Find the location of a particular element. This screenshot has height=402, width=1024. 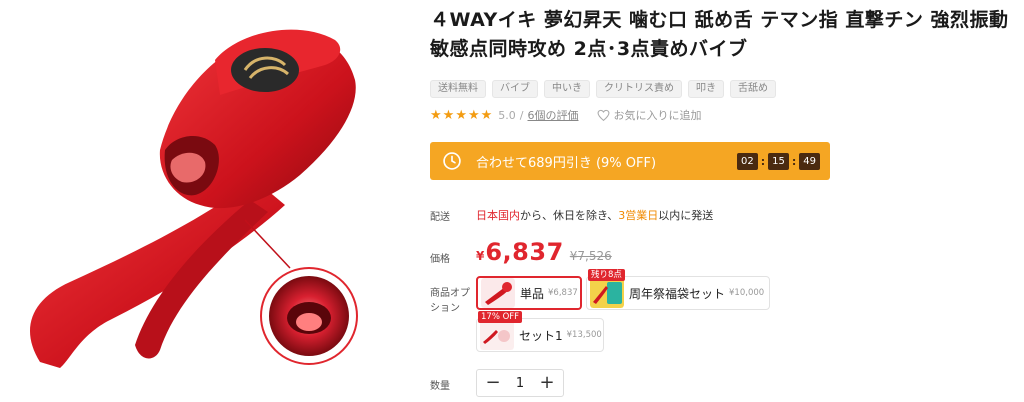

quantity-label: 数量 is located at coordinates (440, 386).